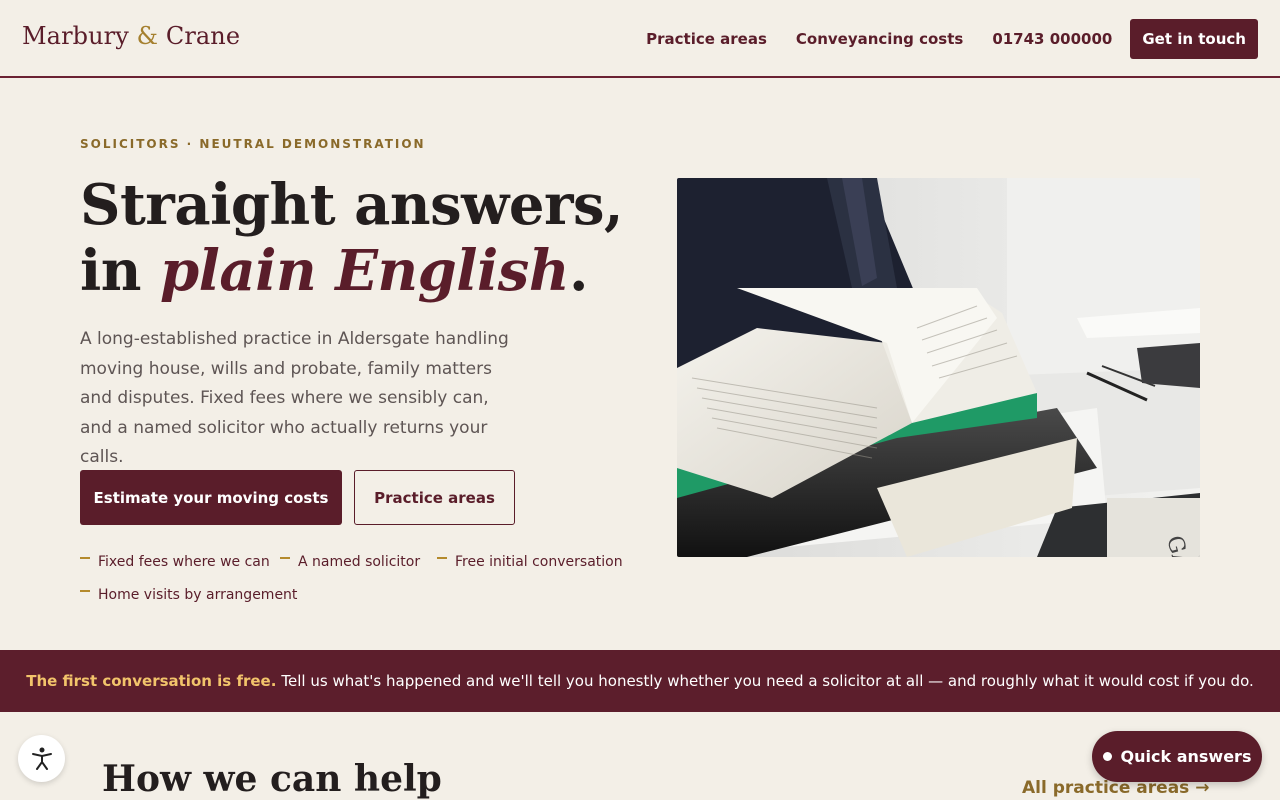 The height and width of the screenshot is (800, 1280). Describe the element at coordinates (1107, 756) in the screenshot. I see `chat-dot-icon` at that location.